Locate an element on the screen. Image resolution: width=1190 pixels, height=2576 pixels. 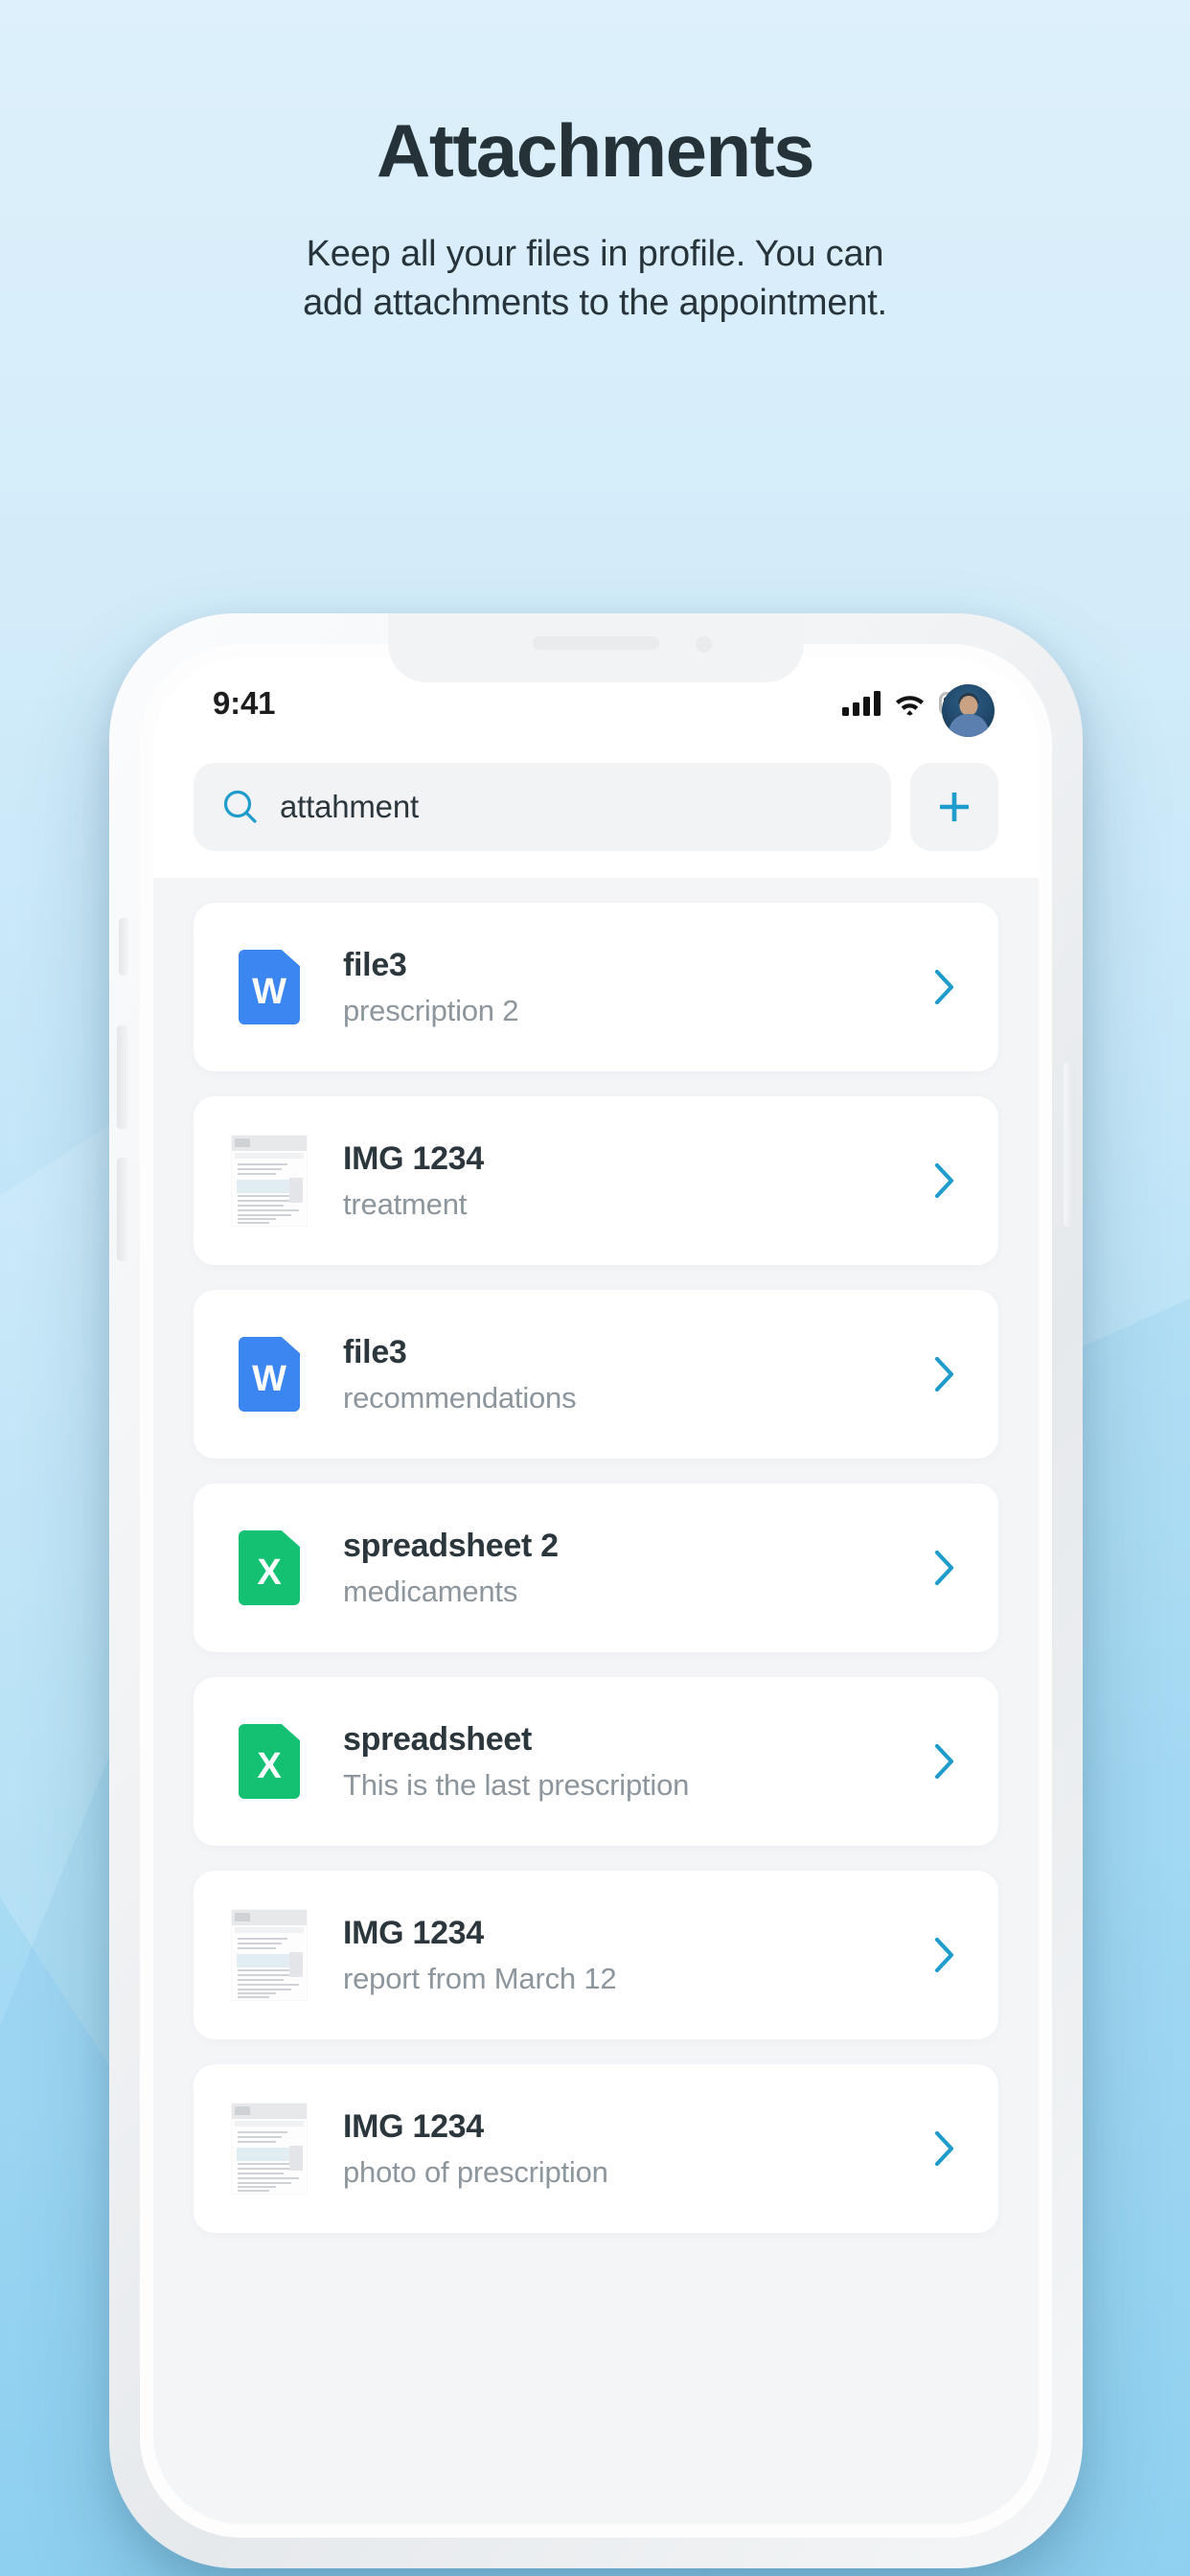
attachment-list-item: IMG 1234 photo of prescription is located at coordinates (596, 2148).